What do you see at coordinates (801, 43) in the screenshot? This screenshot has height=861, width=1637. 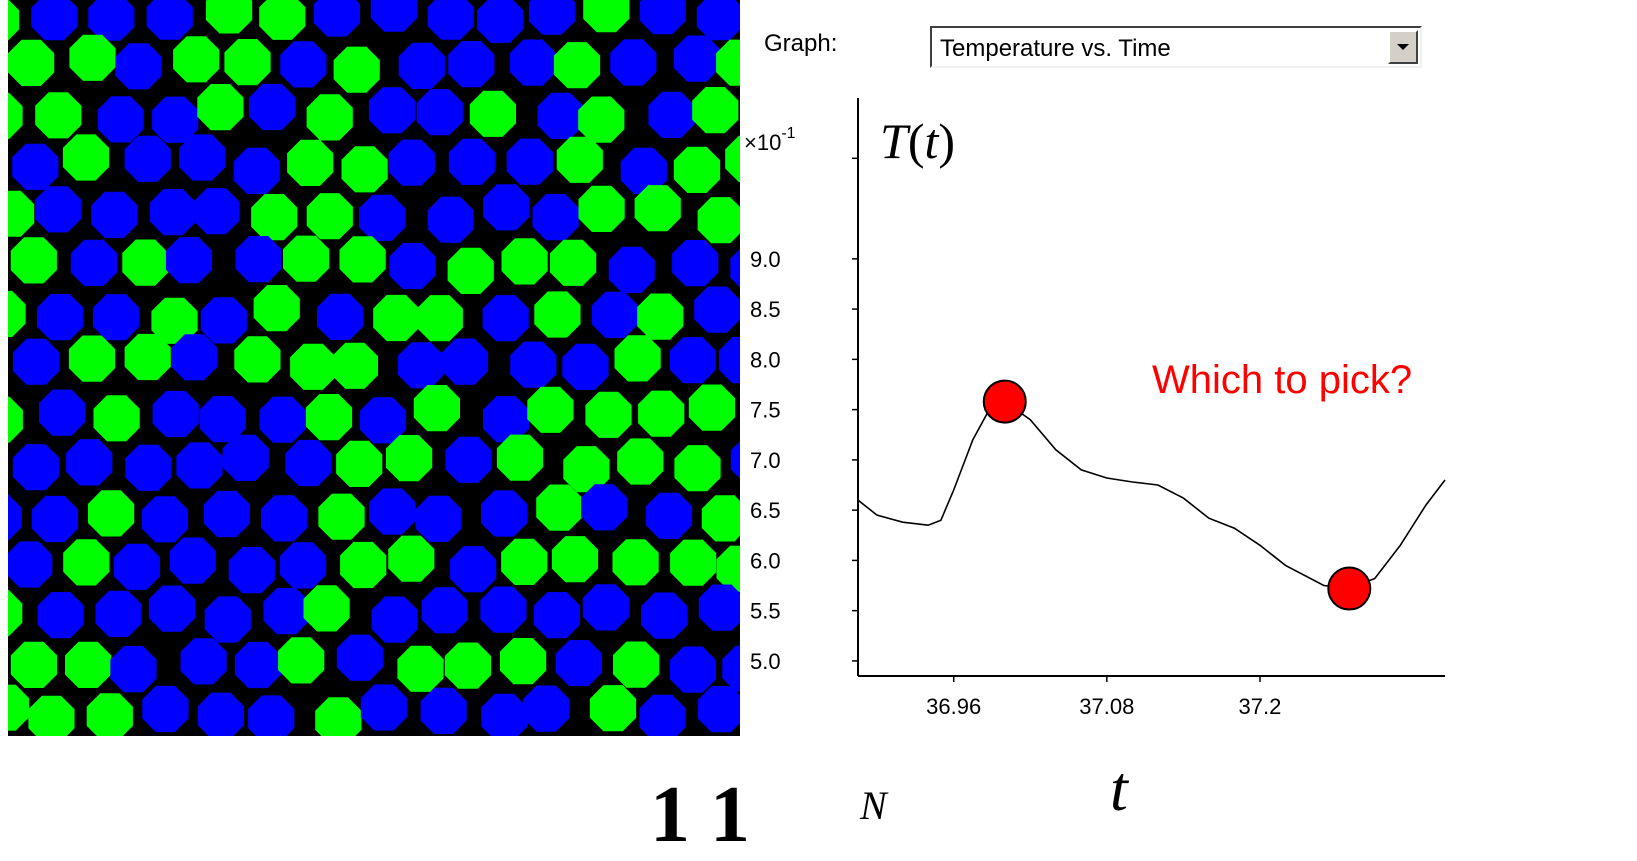 I see `graph-label: Graph:` at bounding box center [801, 43].